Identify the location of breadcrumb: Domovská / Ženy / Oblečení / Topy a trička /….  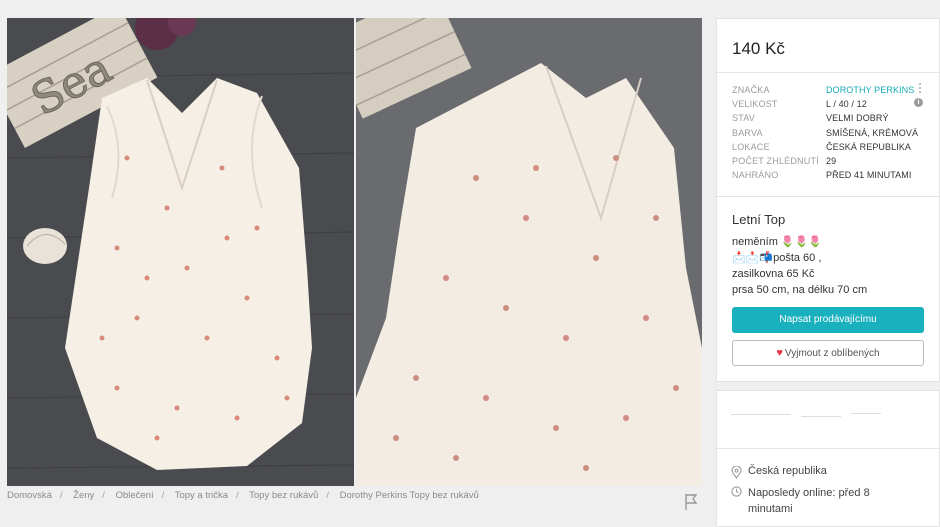
(243, 495).